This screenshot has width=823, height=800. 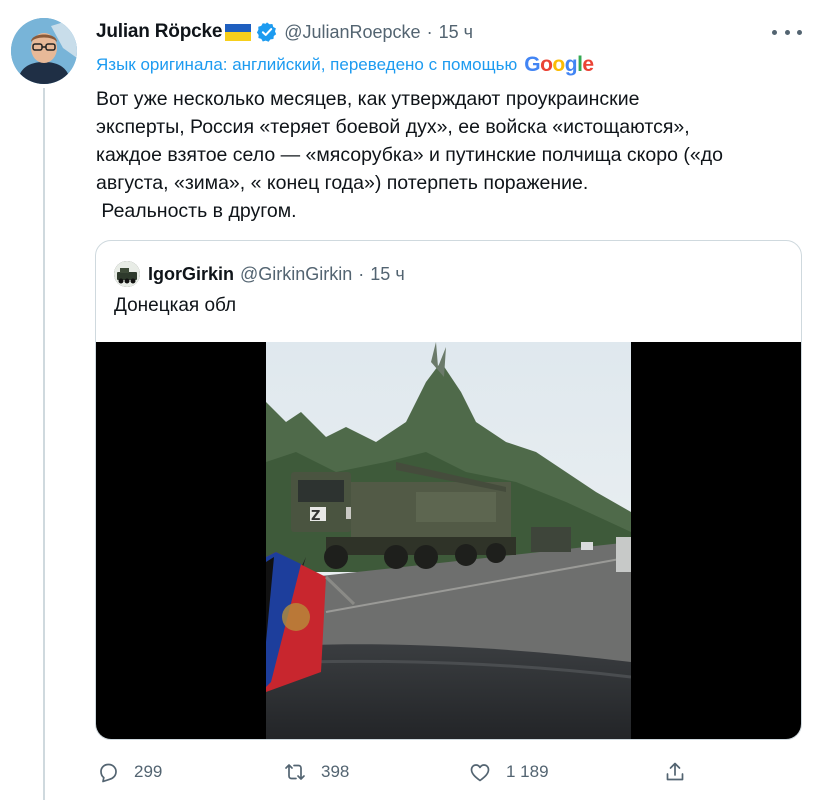 What do you see at coordinates (44, 51) in the screenshot?
I see `avatar` at bounding box center [44, 51].